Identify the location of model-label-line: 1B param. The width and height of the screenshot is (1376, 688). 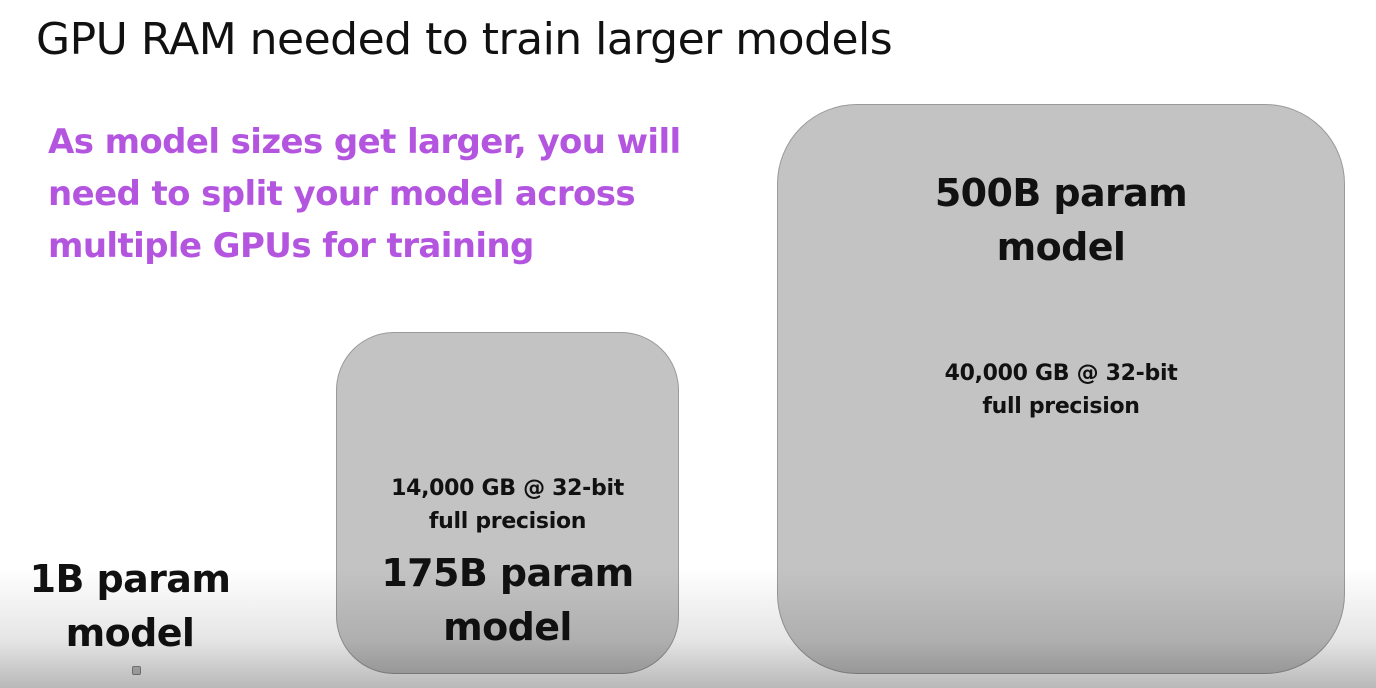
(130, 579).